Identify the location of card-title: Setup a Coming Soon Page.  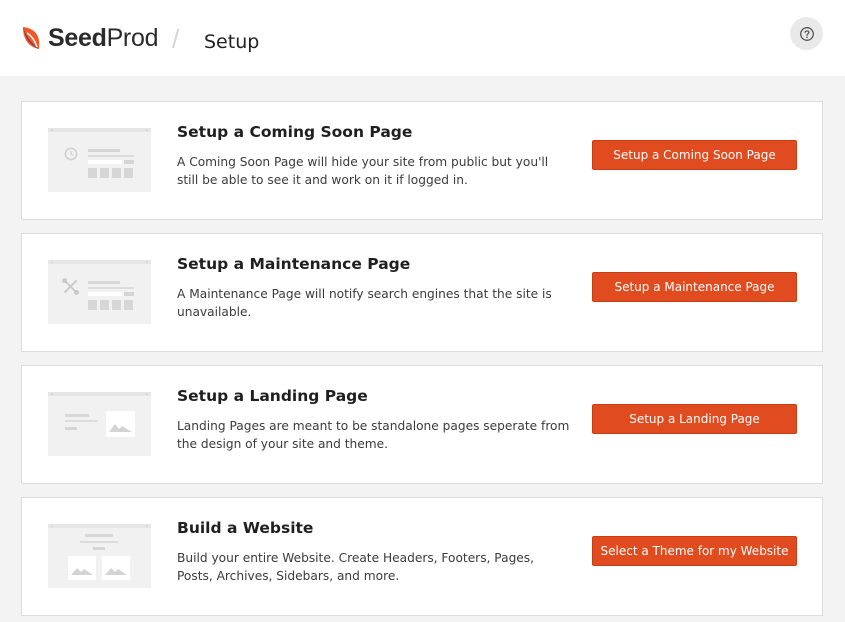
(295, 132).